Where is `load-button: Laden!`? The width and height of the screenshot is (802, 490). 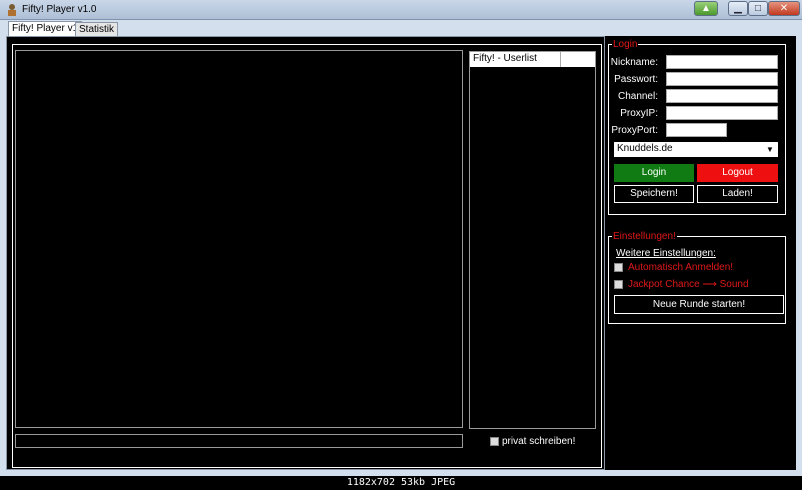
load-button: Laden! is located at coordinates (737, 194).